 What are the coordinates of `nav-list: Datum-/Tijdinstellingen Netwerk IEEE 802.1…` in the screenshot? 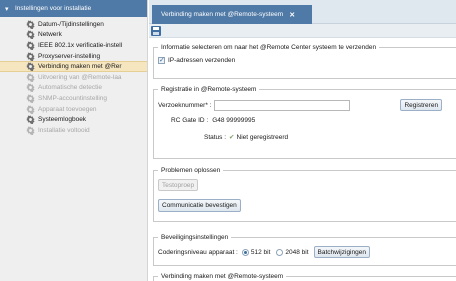 It's located at (73, 76).